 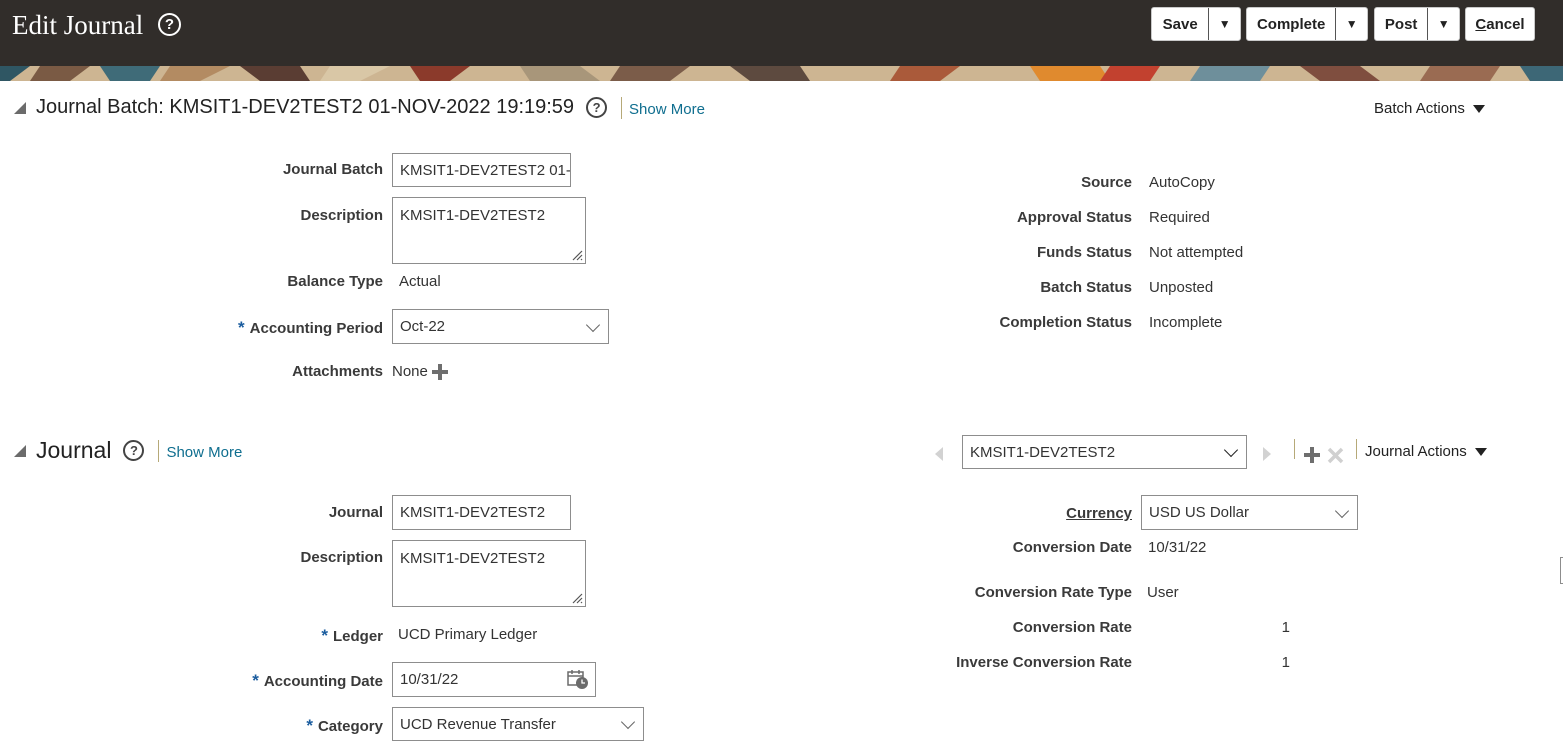 What do you see at coordinates (1065, 322) in the screenshot?
I see `completion-status-label: Completion Status` at bounding box center [1065, 322].